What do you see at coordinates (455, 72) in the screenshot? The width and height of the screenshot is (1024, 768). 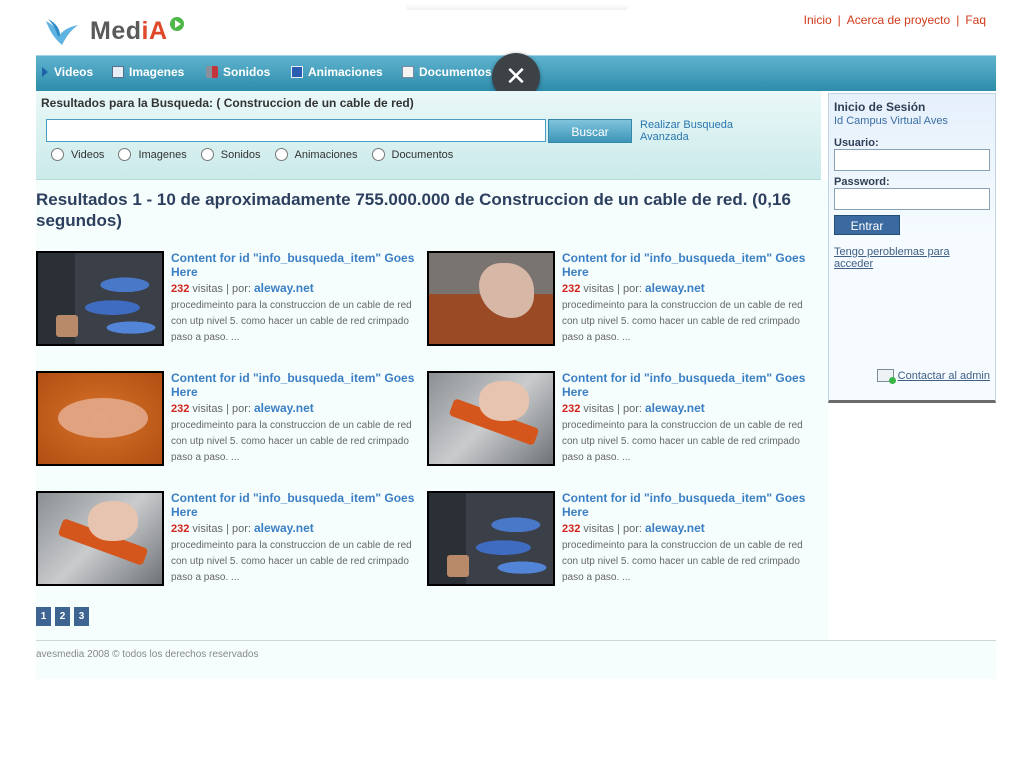 I see `nav-item-label: Documentos` at bounding box center [455, 72].